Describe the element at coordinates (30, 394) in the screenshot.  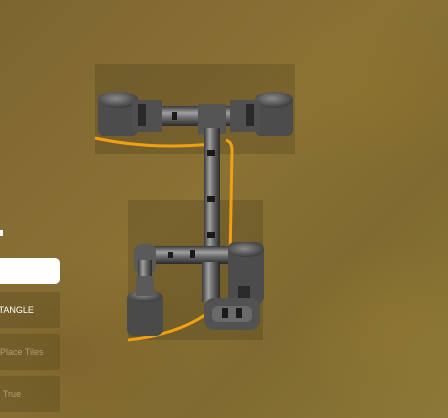
I see `snap-option: r: True` at that location.